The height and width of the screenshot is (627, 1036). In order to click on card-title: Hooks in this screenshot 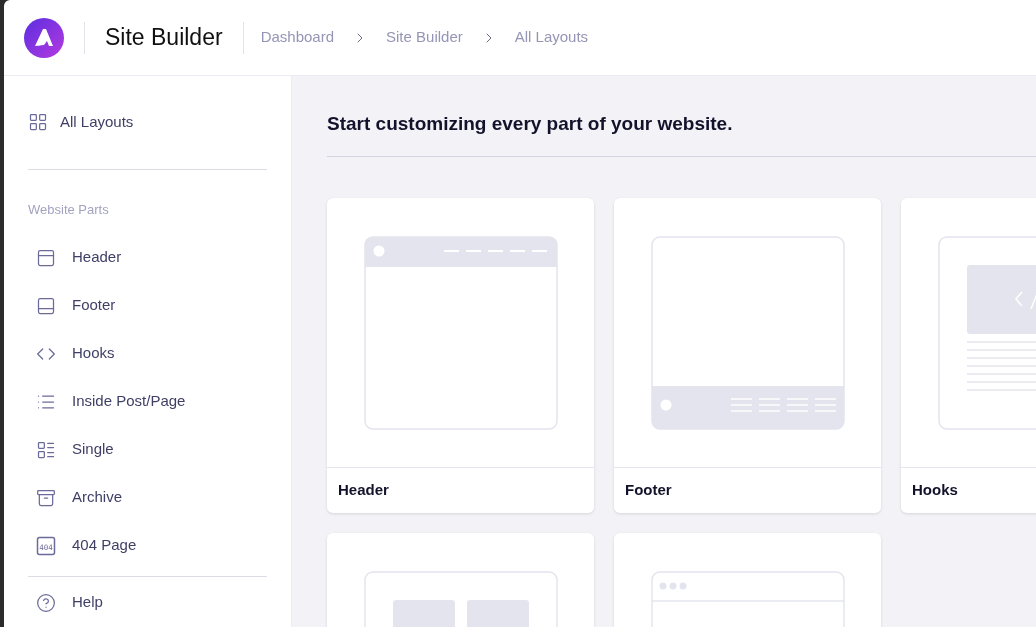, I will do `click(935, 490)`.